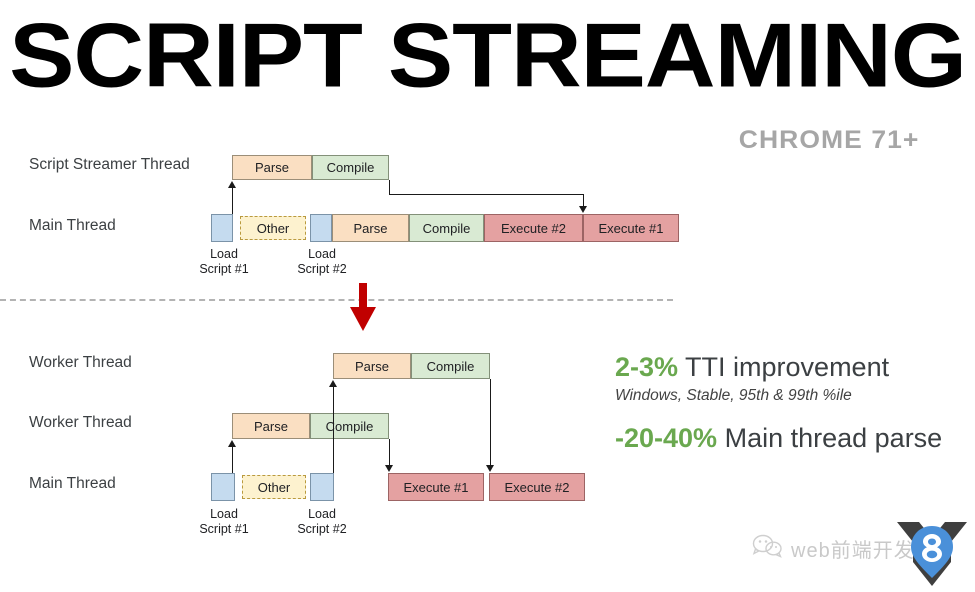 The height and width of the screenshot is (592, 975). I want to click on bottom-row-label-worker-thread-1: Worker Thread, so click(80, 422).